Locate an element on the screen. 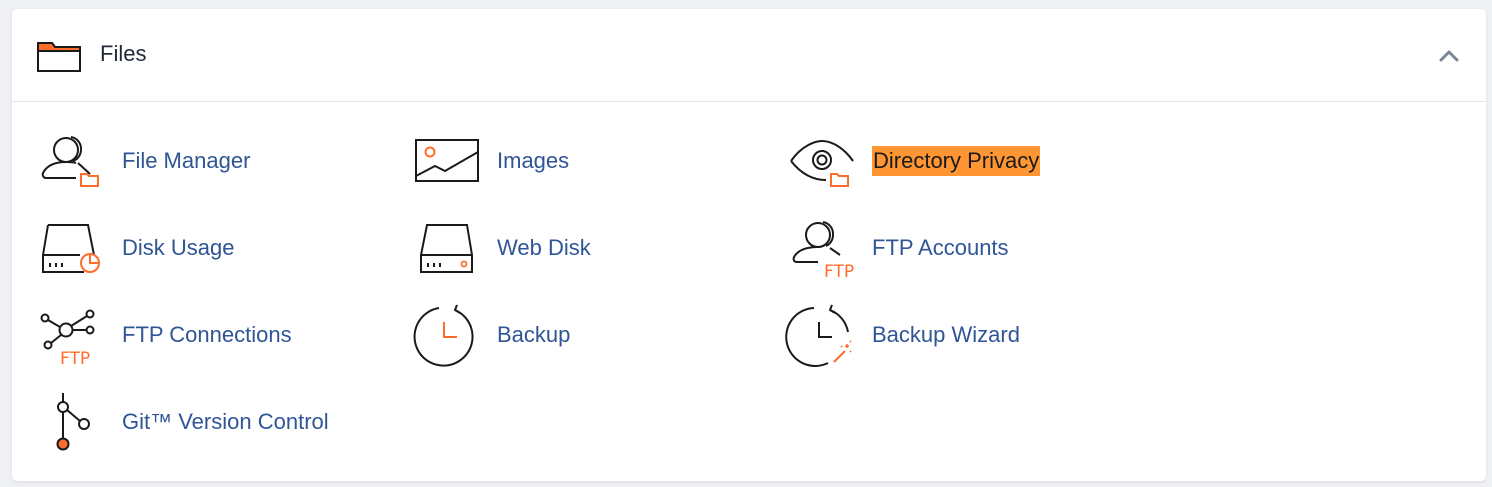 The image size is (1492, 487). backup-wizard-icon is located at coordinates (818, 335).